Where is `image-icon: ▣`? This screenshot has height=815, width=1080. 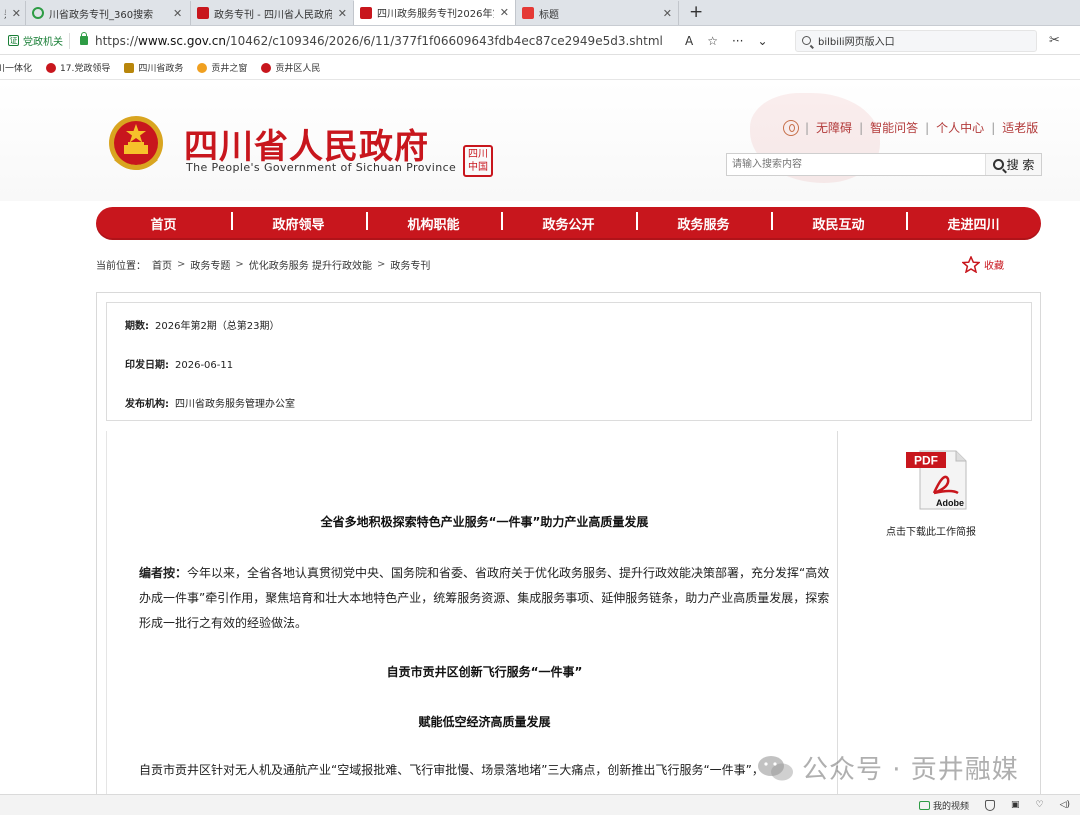 image-icon: ▣ is located at coordinates (1015, 805).